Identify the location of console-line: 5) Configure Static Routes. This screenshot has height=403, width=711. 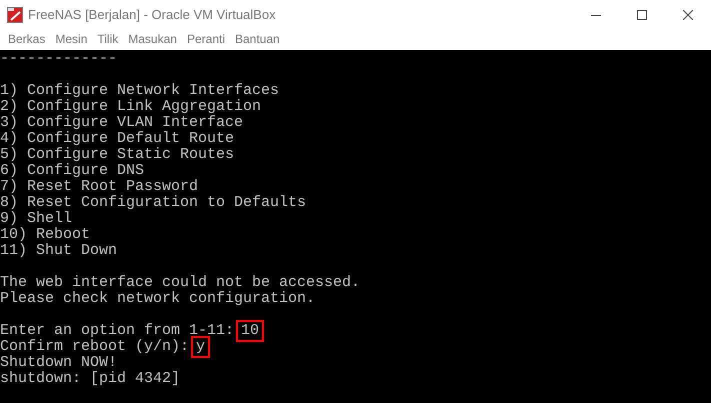
(117, 155).